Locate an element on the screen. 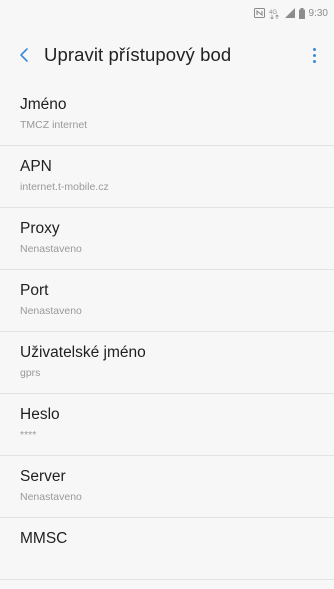 The image size is (334, 589). field-username: Uživatelské jméno gprs is located at coordinates (167, 363).